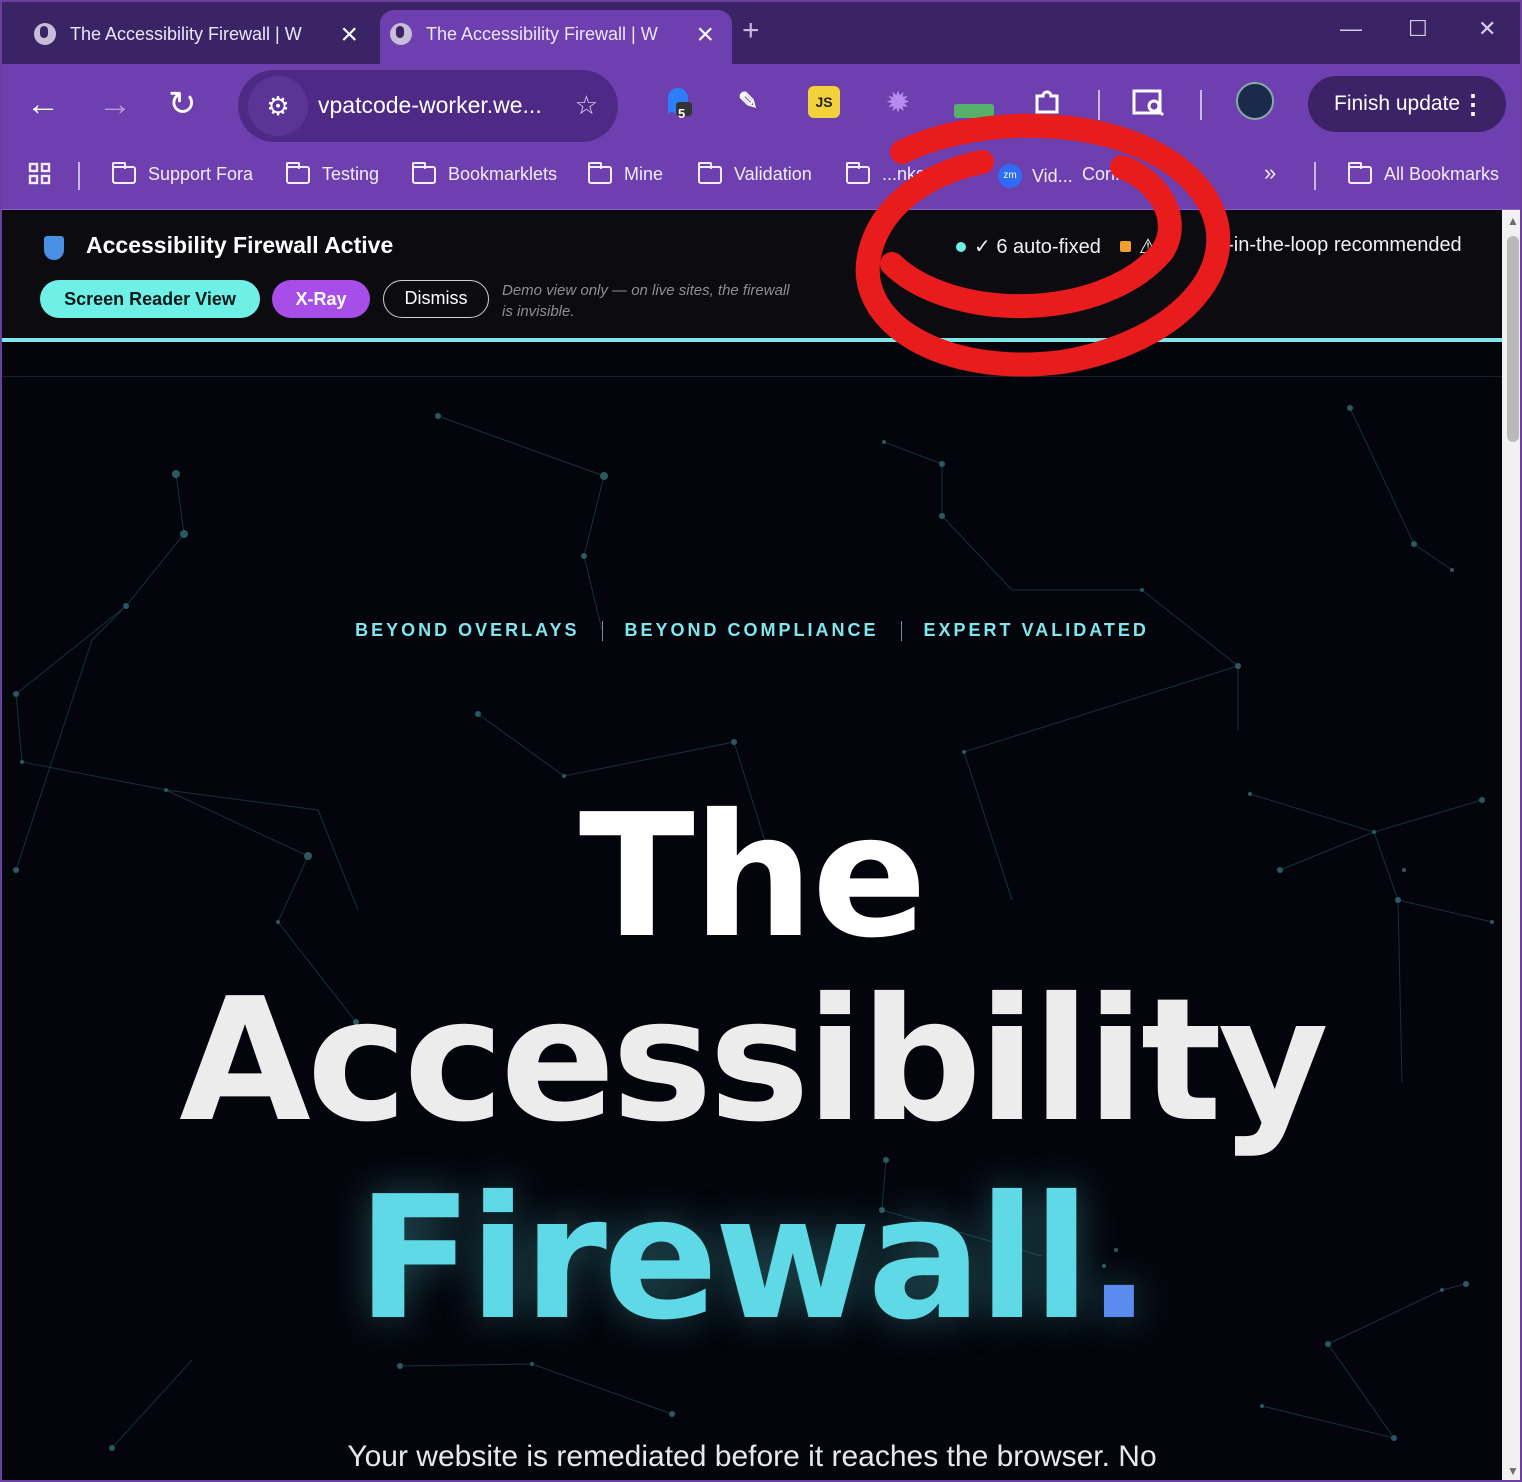 This screenshot has width=1522, height=1482. Describe the element at coordinates (150, 299) in the screenshot. I see `screen-reader-view-button: Screen Reader View` at that location.